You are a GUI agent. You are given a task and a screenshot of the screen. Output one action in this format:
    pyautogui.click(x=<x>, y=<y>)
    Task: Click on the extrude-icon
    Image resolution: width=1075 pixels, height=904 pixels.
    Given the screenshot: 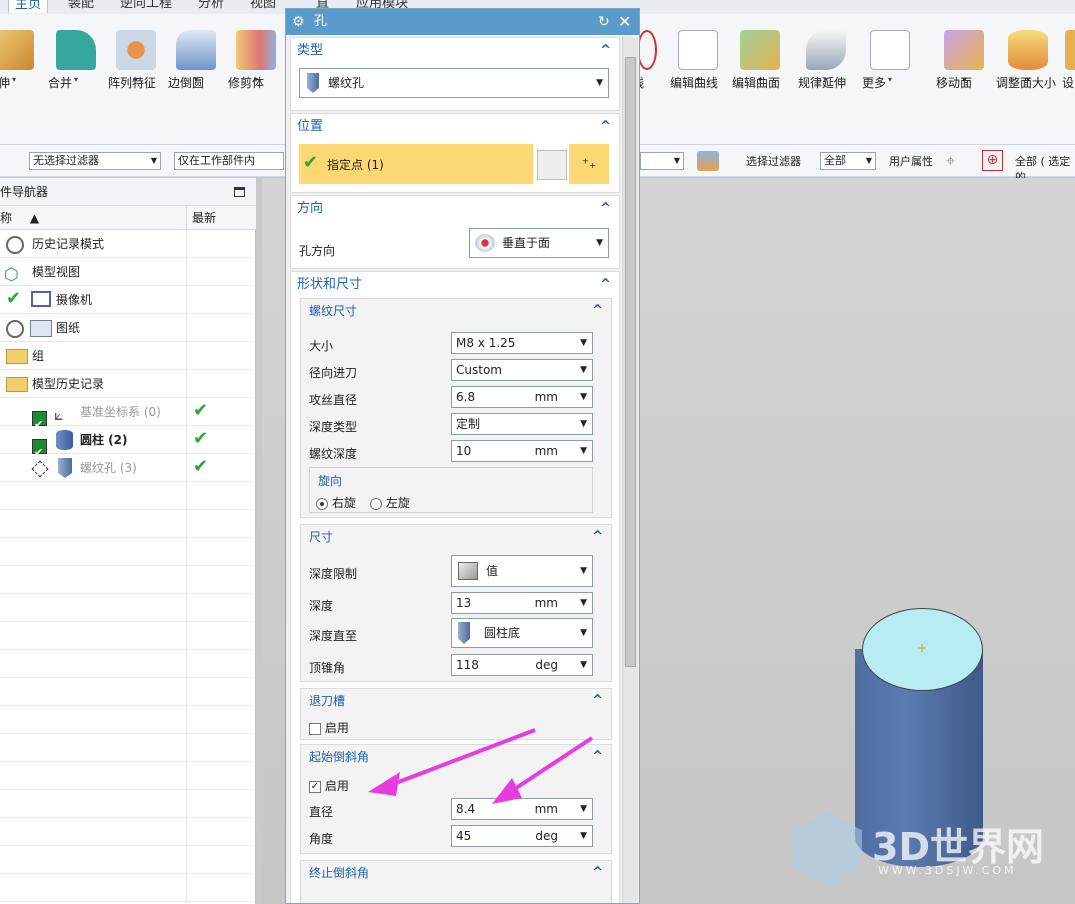 What is the action you would take?
    pyautogui.click(x=17, y=50)
    